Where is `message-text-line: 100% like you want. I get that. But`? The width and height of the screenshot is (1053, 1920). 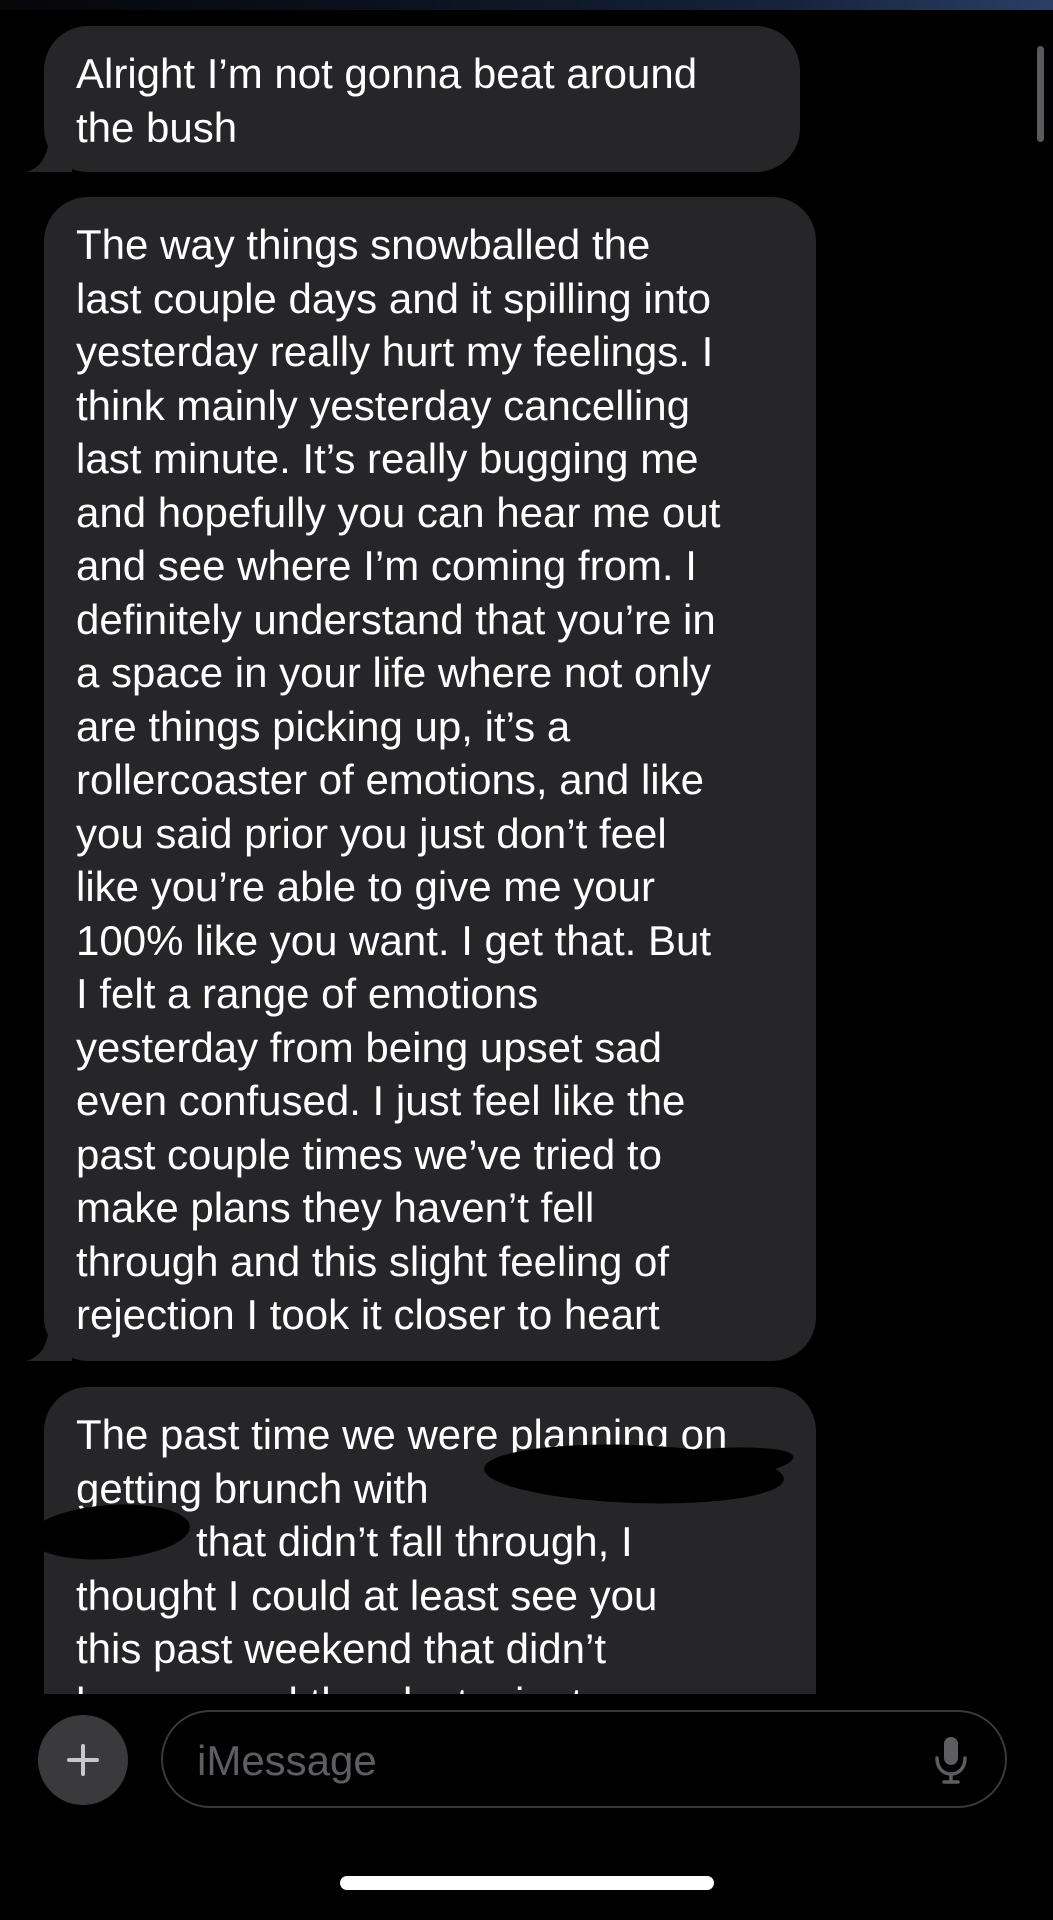 message-text-line: 100% like you want. I get that. But is located at coordinates (394, 940).